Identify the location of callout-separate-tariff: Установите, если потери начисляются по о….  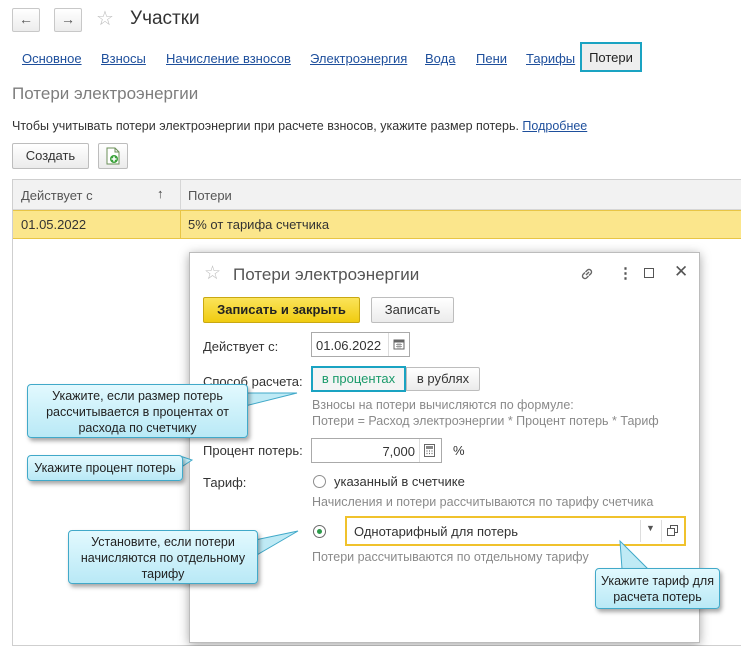
(163, 557).